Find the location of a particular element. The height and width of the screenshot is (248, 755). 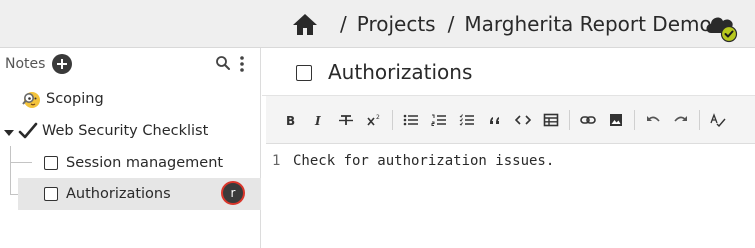

sidebar-item-scoping: Scoping is located at coordinates (63, 99).